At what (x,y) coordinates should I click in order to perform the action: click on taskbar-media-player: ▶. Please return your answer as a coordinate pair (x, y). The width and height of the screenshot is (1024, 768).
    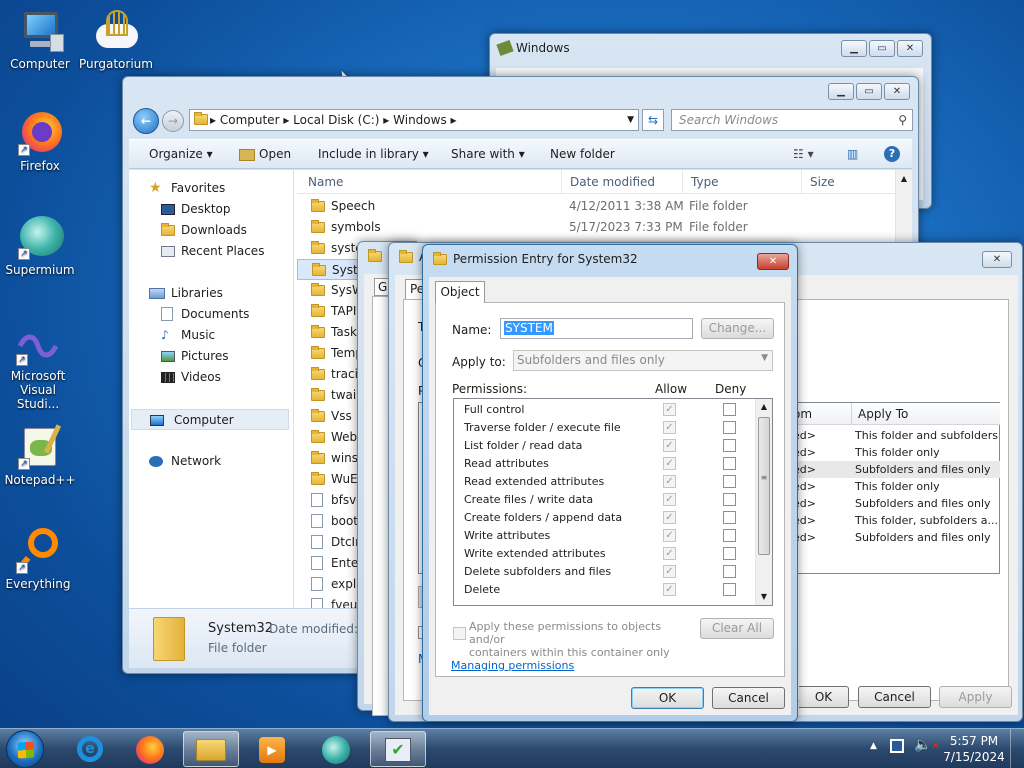
    Looking at the image, I should click on (272, 749).